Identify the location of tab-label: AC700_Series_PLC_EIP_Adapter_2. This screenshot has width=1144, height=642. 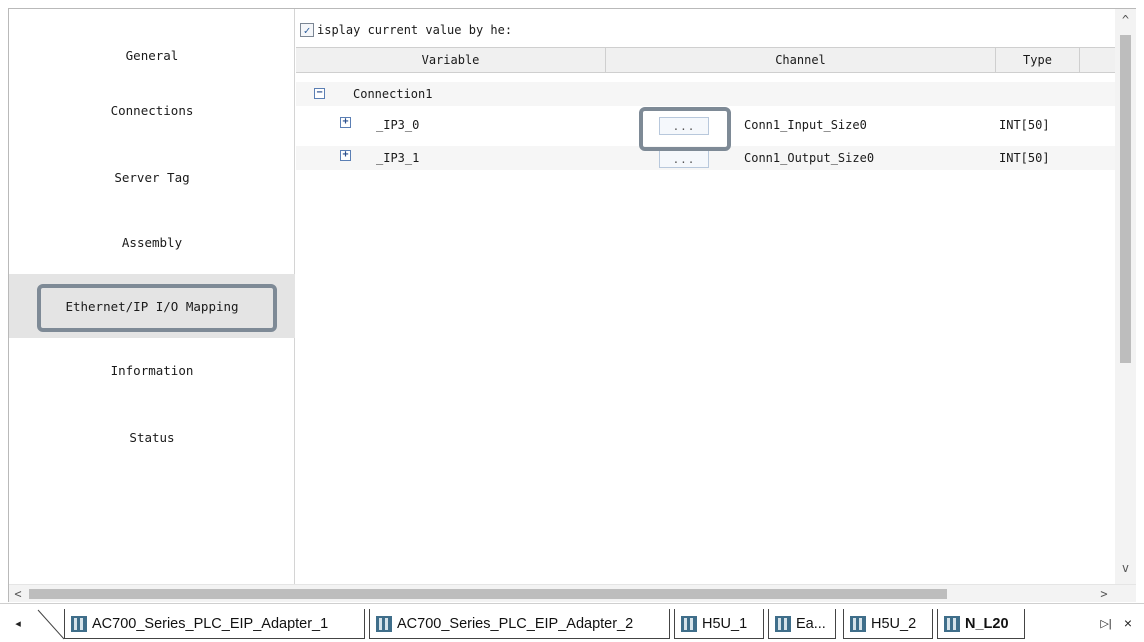
(515, 623).